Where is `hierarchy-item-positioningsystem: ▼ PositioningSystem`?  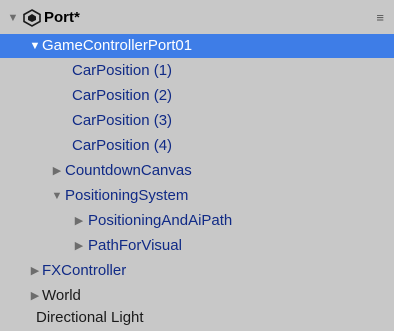
hierarchy-item-positioningsystem: ▼ PositioningSystem is located at coordinates (197, 196).